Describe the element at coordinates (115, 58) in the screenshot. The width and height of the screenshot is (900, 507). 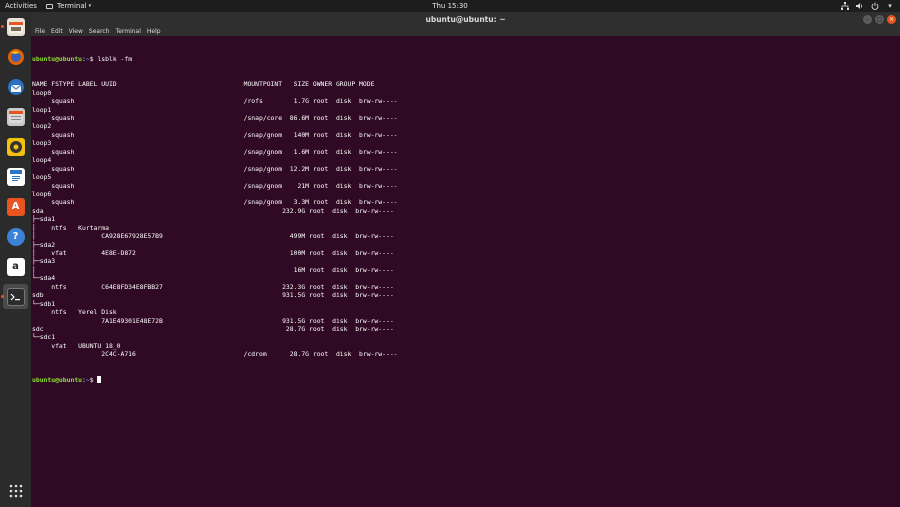
I see `command-text: lsblk -fm` at that location.